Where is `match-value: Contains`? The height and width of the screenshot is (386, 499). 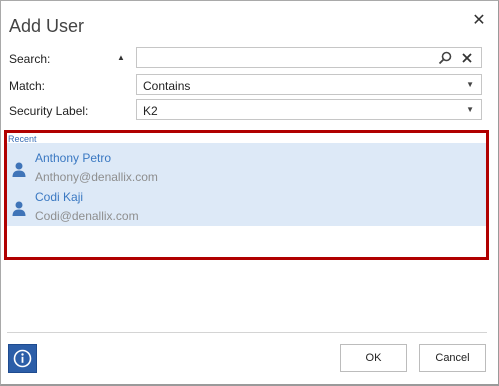 match-value: Contains is located at coordinates (167, 86).